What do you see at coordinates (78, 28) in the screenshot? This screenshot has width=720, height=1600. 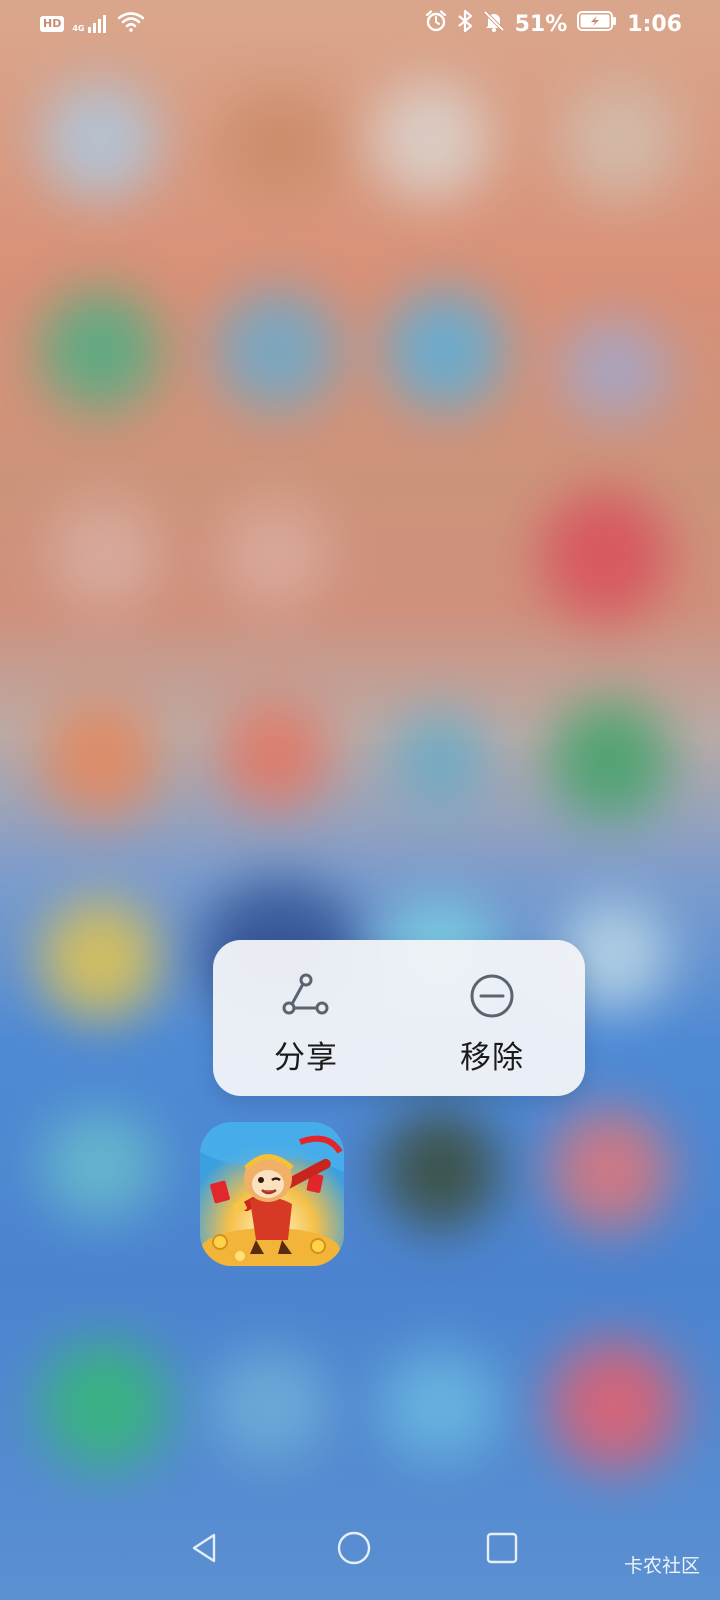 I see `network-type-label: 4G` at bounding box center [78, 28].